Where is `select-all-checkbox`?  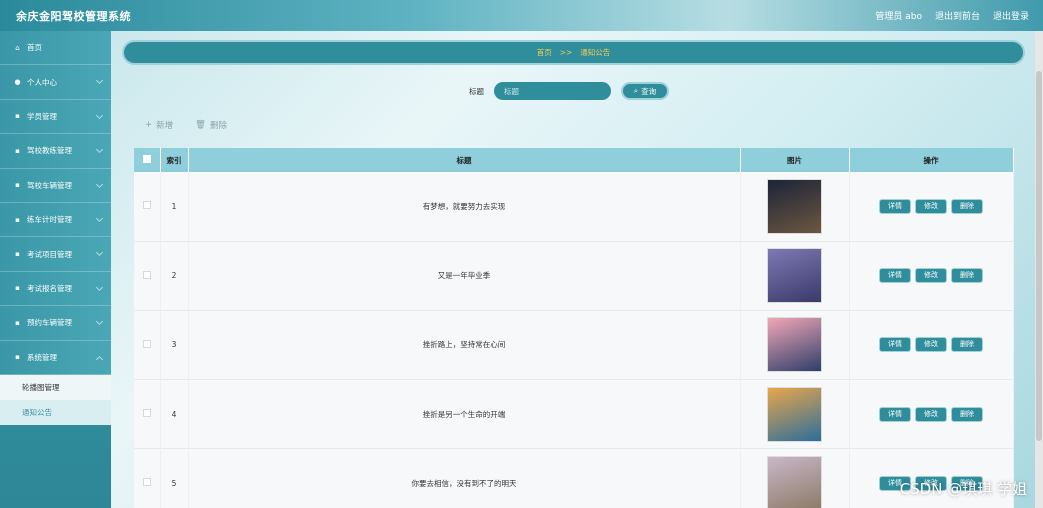 select-all-checkbox is located at coordinates (146, 159).